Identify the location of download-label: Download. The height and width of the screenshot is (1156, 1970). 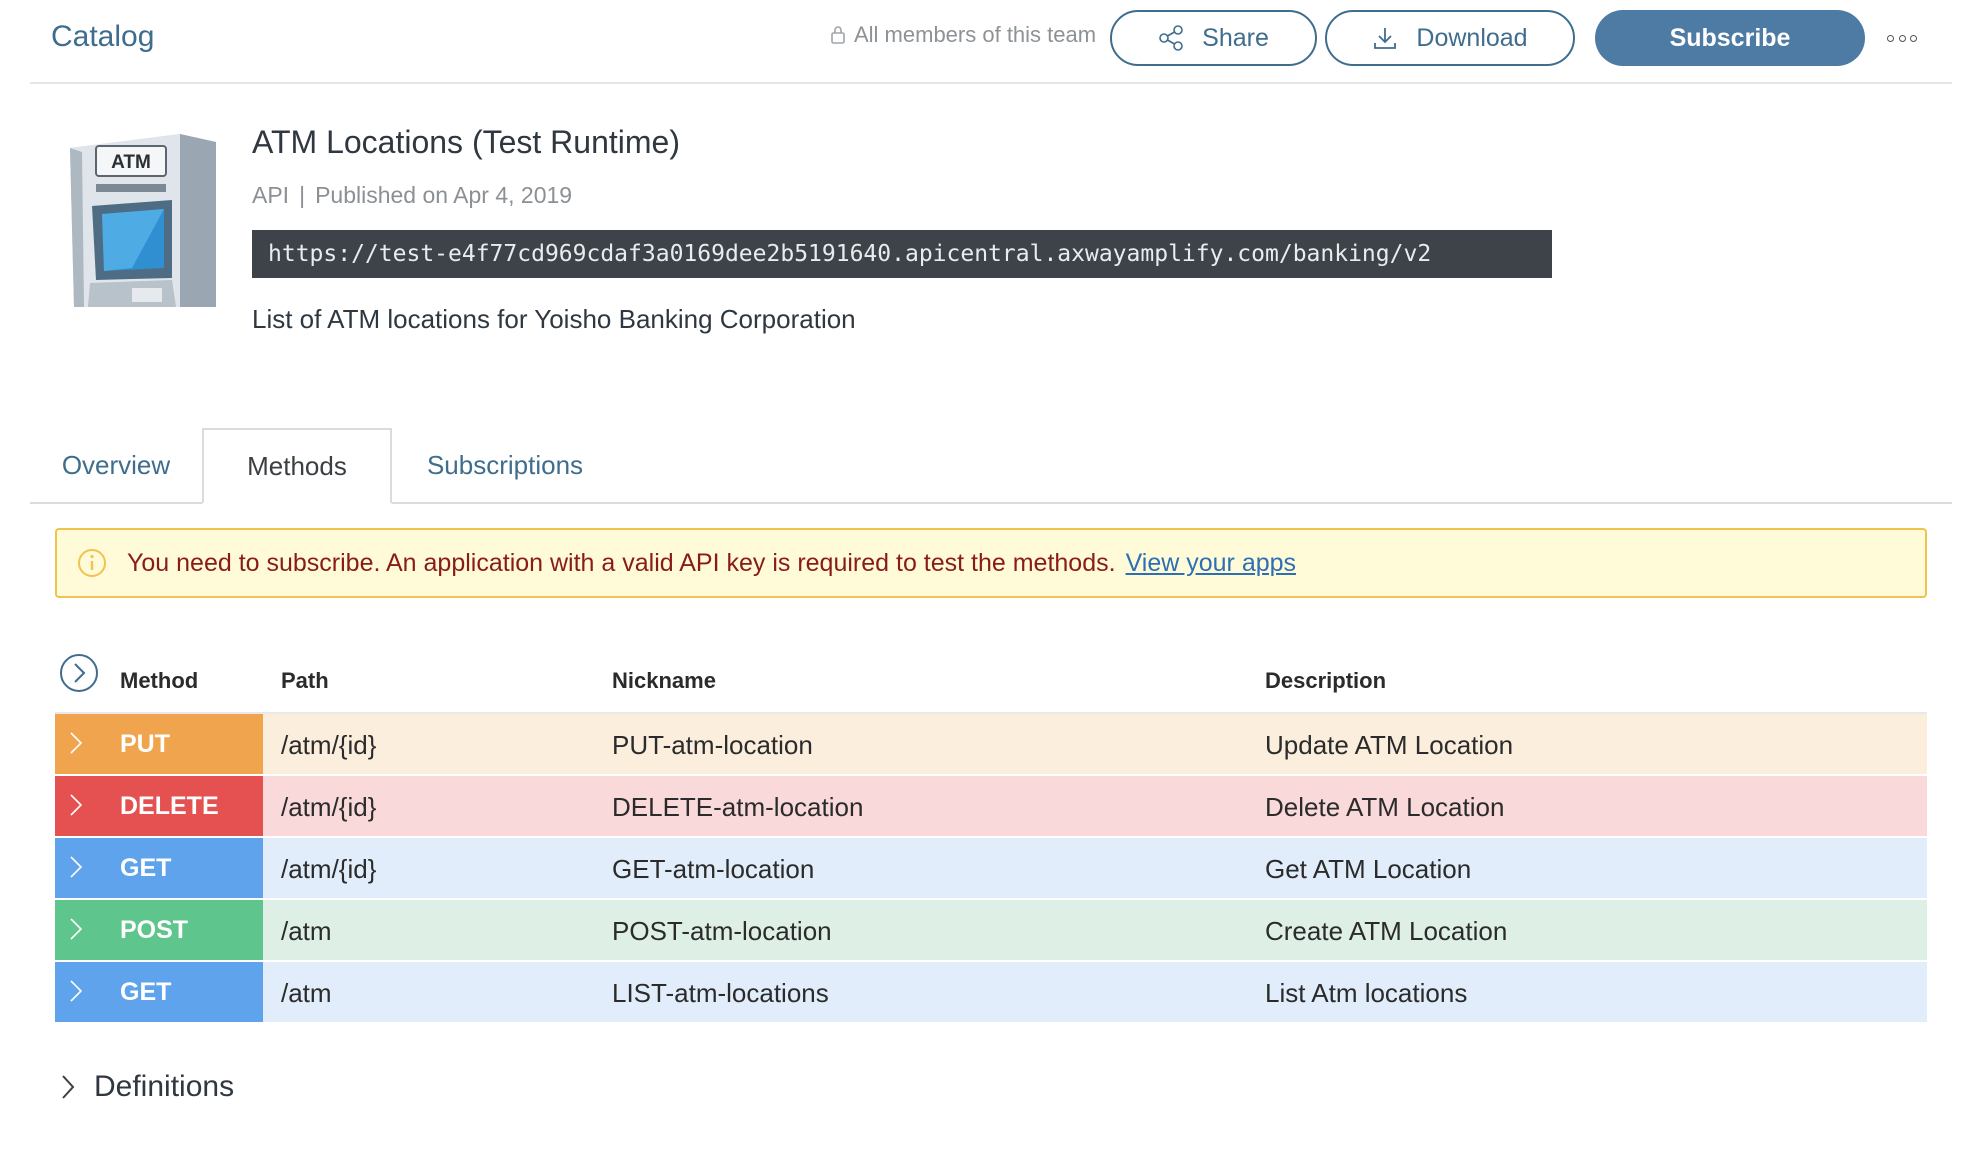
(1472, 37).